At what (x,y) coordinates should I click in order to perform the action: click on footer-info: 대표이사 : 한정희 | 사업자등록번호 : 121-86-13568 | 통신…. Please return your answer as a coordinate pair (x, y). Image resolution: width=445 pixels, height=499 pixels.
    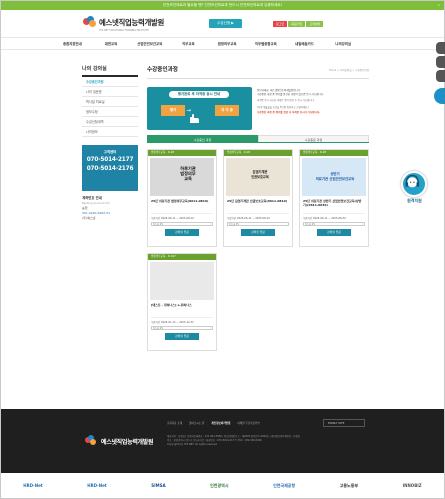
    Looking at the image, I should click on (267, 441).